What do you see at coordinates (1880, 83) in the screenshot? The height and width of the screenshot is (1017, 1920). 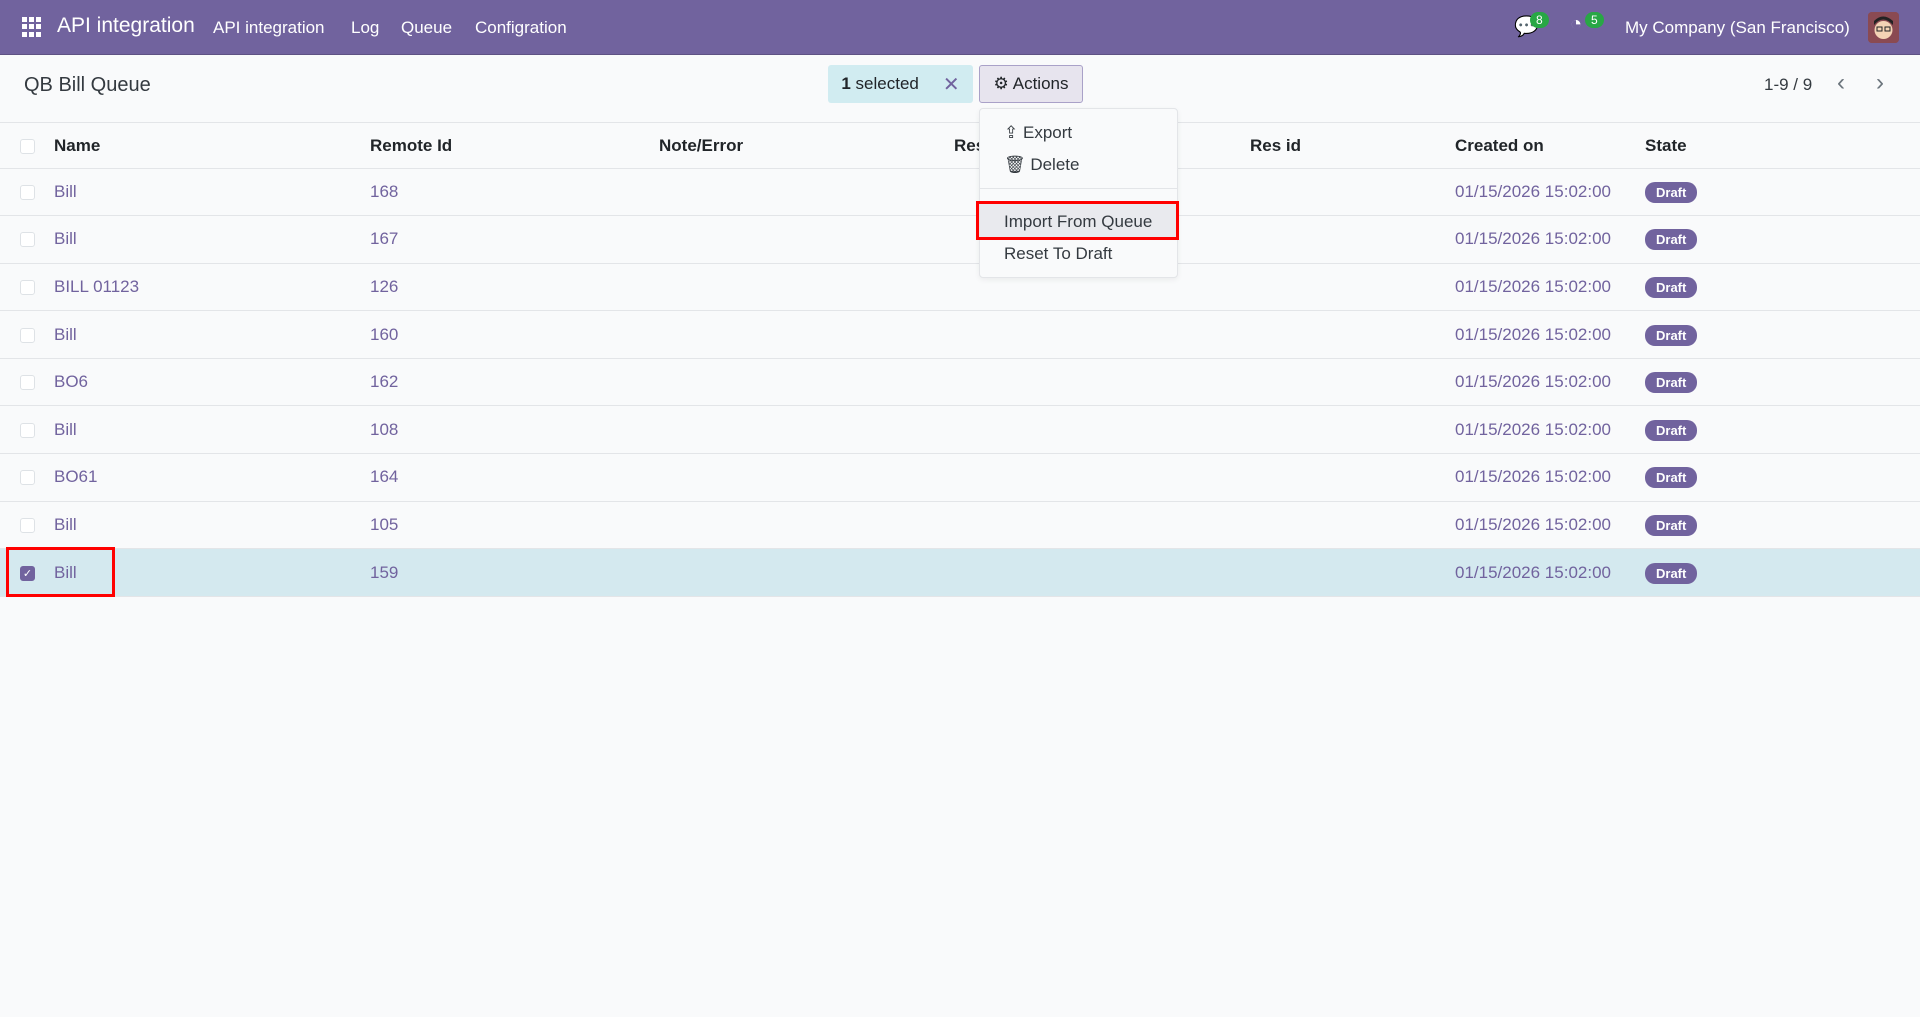 I see `pager-next-icon: ›` at bounding box center [1880, 83].